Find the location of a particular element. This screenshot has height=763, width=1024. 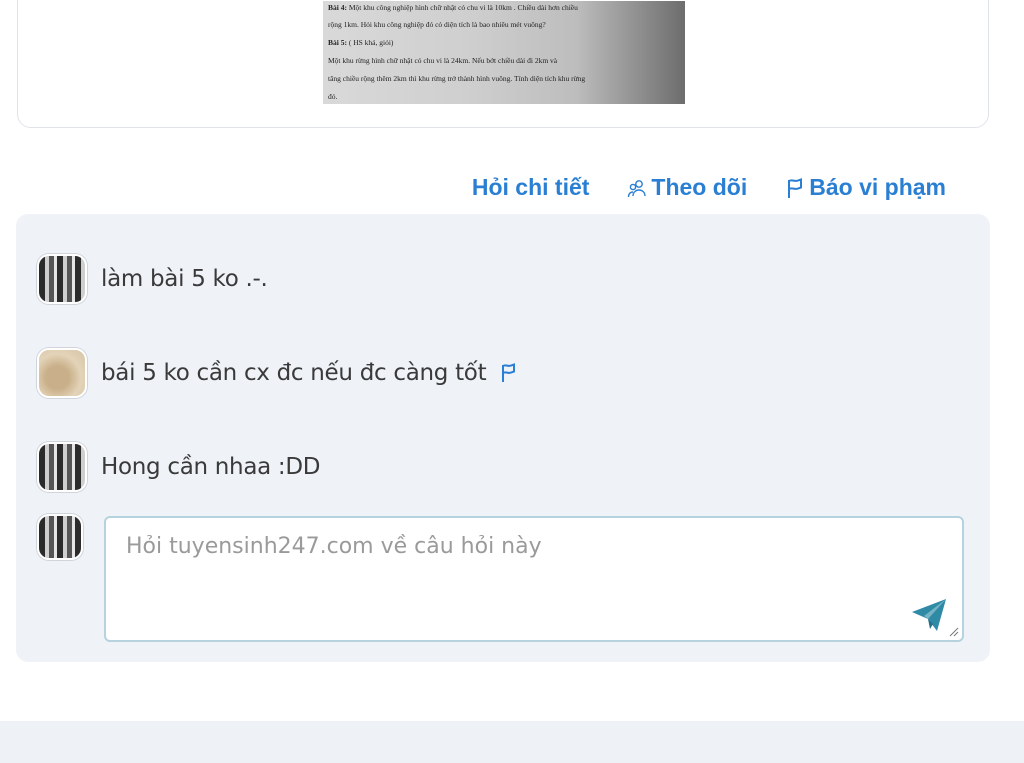

comment-item: bái 5 ko cần cx đc nếu đc càng tốt is located at coordinates (277, 373).